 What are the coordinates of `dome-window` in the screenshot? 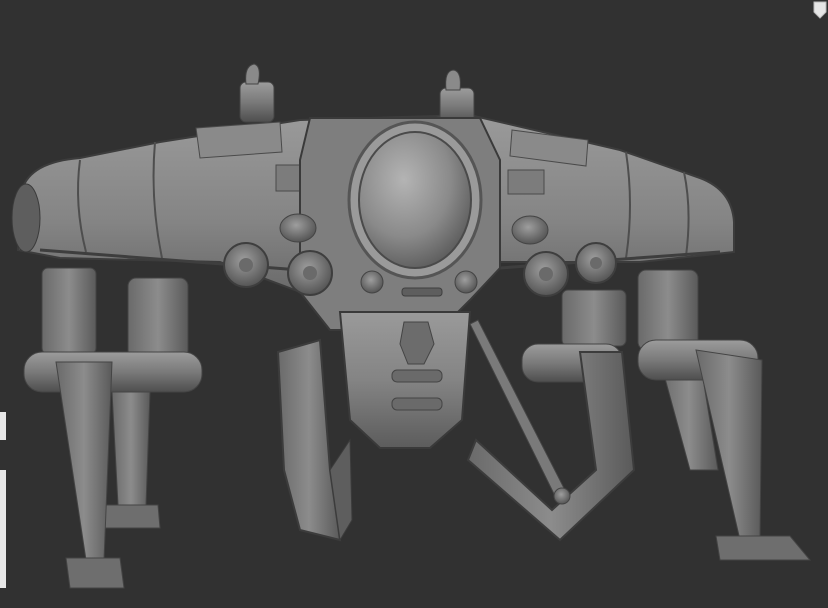 It's located at (415, 200).